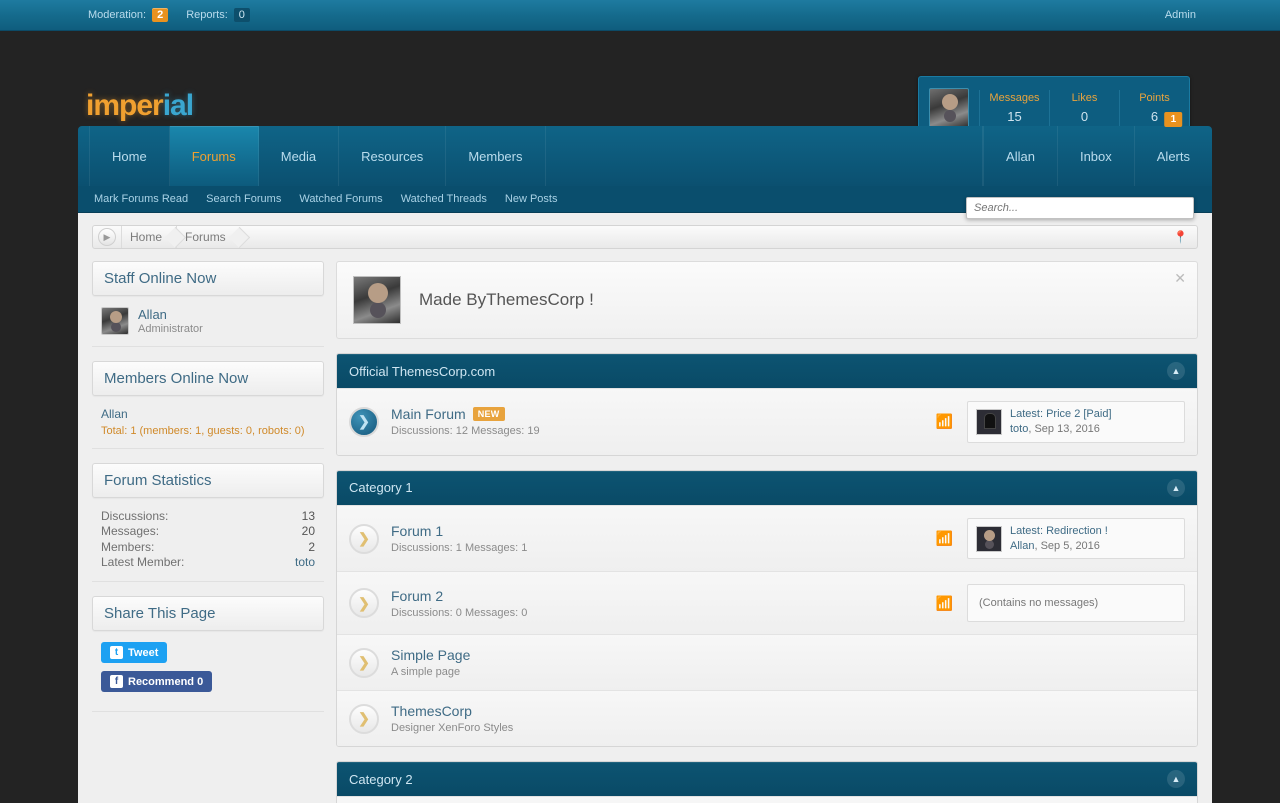  I want to click on admin-bar-left: Moderation: 2 Reports: 0, so click(169, 15).